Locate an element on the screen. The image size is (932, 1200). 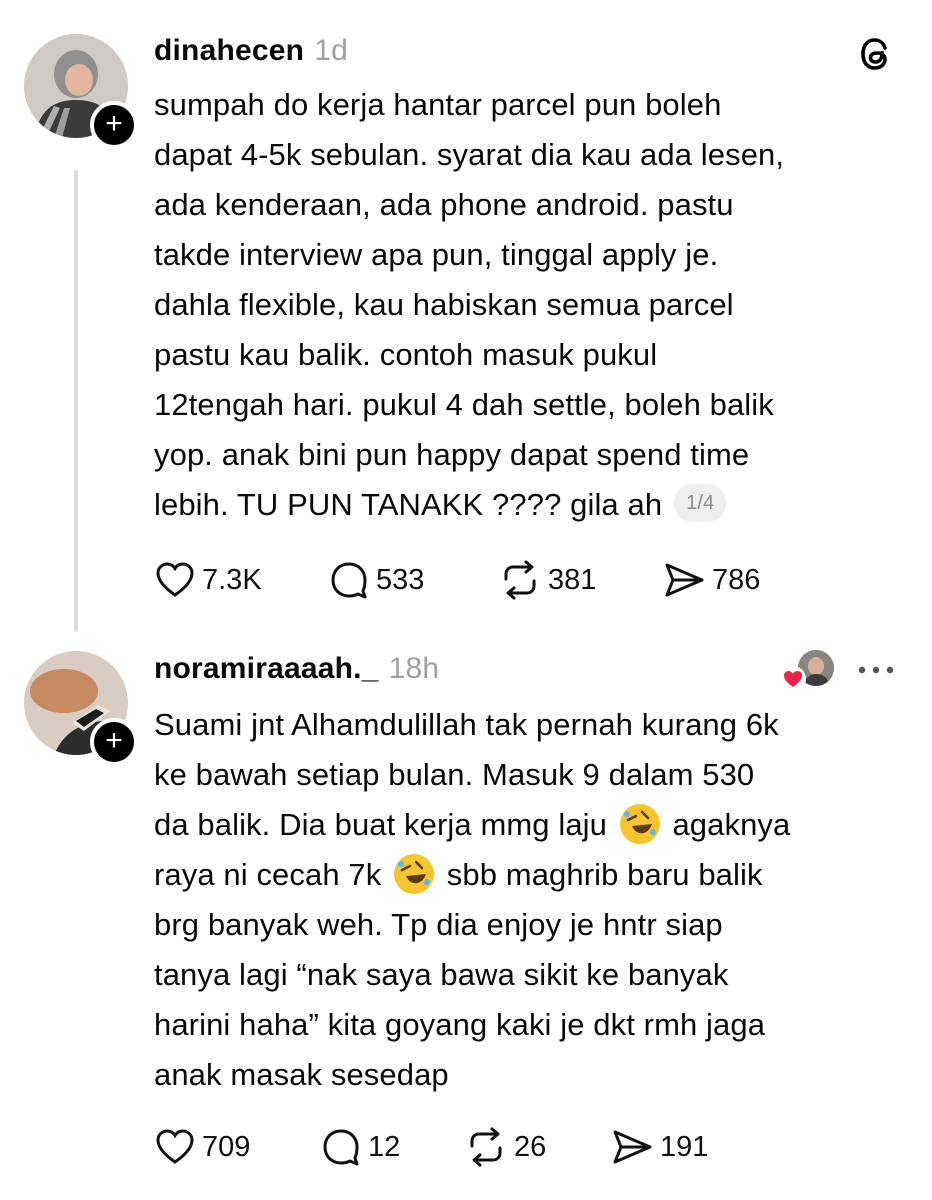
post-line: agaknya is located at coordinates (731, 824).